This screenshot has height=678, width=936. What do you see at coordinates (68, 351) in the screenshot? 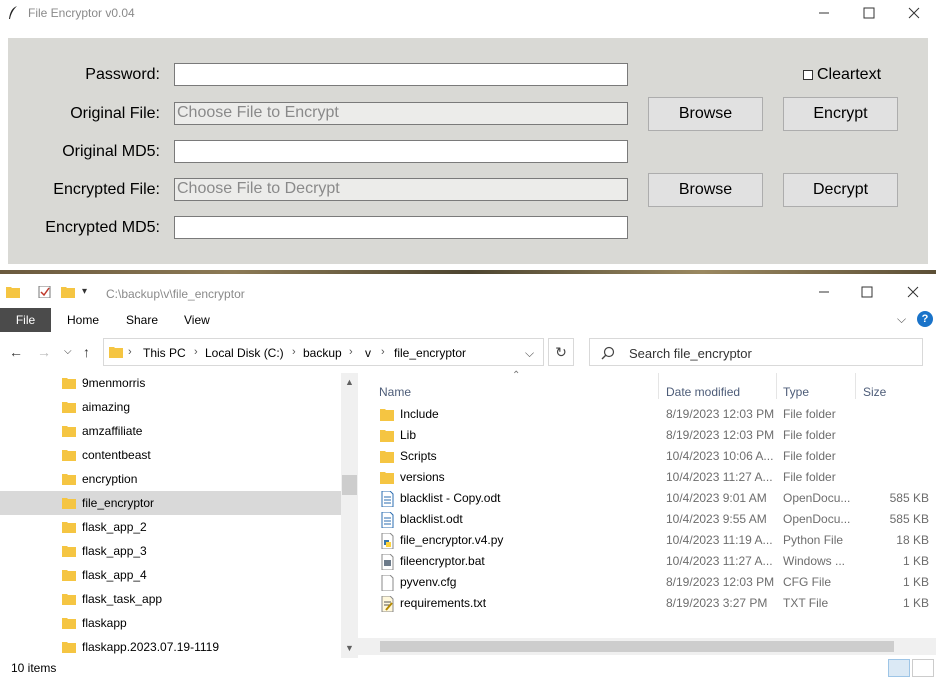
I see `recent-locations-icon: ⌵` at bounding box center [68, 351].